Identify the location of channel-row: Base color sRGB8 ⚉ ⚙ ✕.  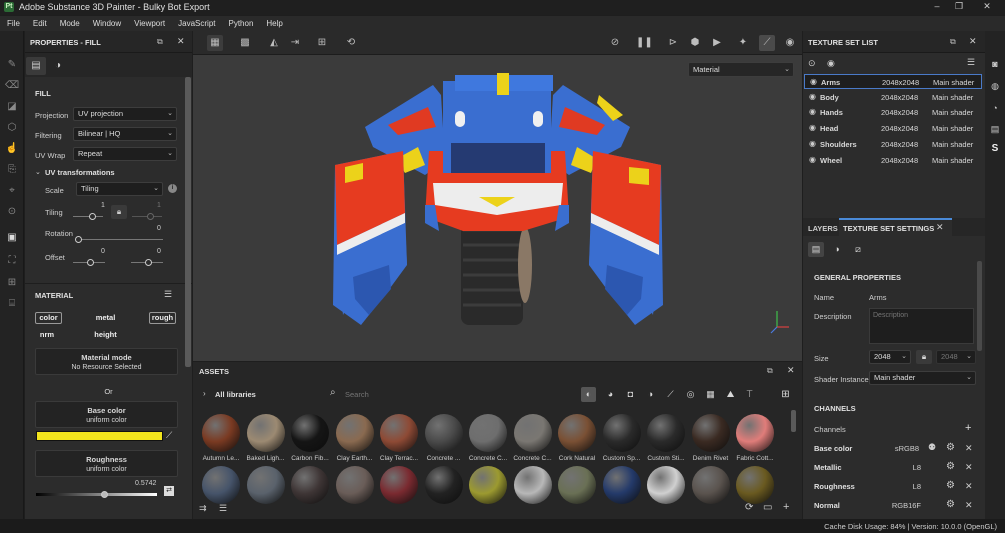
(892, 449).